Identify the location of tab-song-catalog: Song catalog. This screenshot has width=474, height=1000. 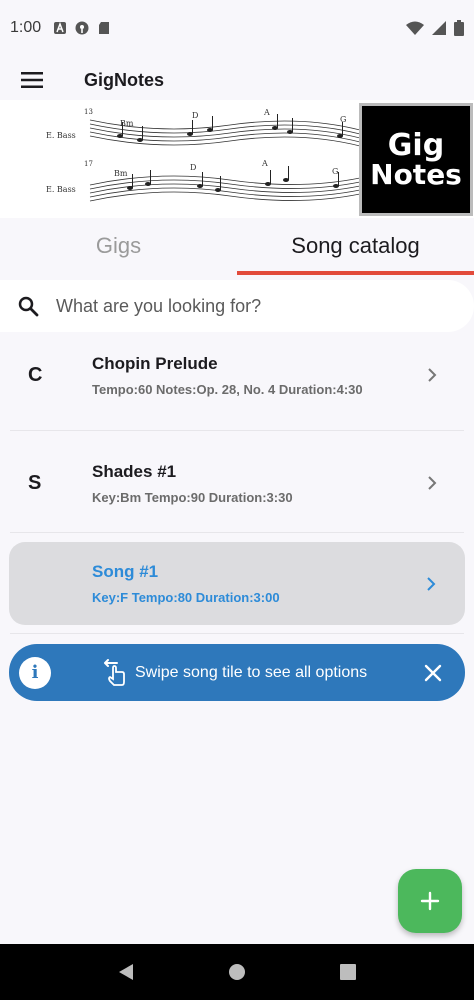
(355, 246).